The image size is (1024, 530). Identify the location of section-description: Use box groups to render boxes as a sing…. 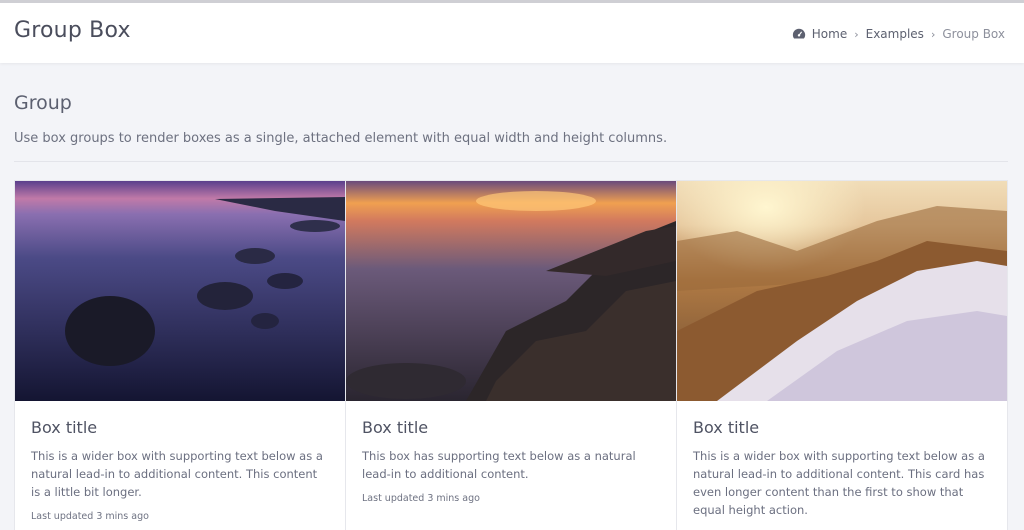
(341, 138).